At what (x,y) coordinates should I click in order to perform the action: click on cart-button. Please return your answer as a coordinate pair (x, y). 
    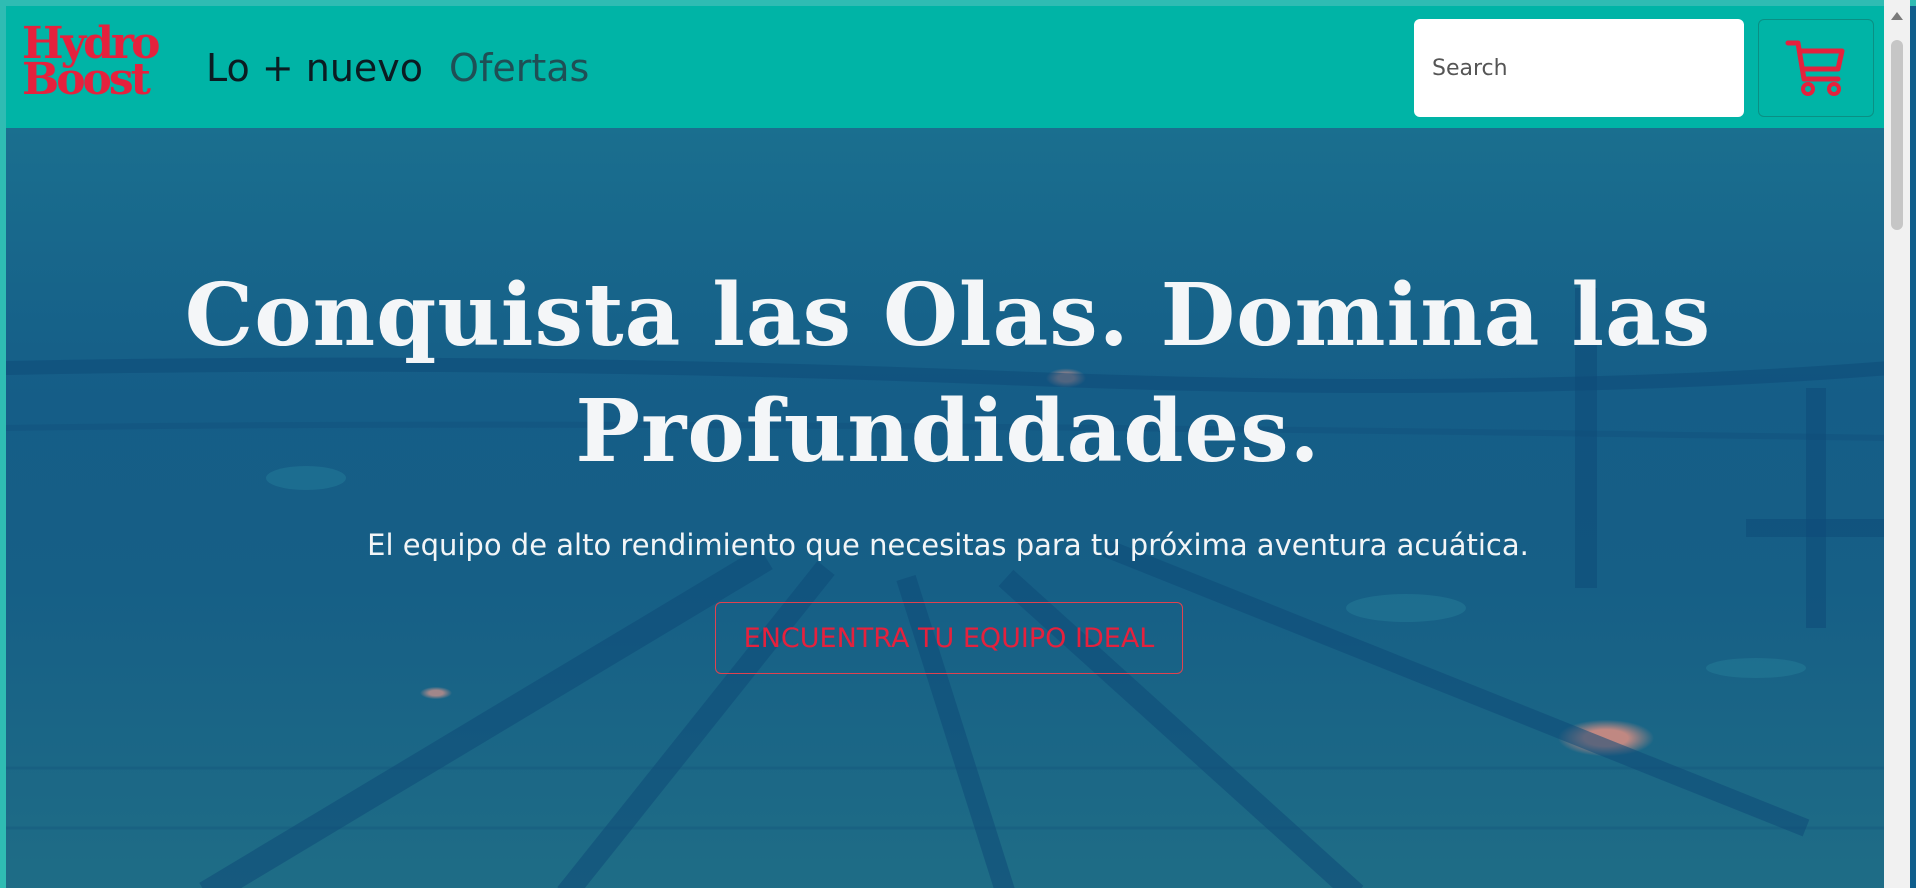
    Looking at the image, I should click on (1816, 68).